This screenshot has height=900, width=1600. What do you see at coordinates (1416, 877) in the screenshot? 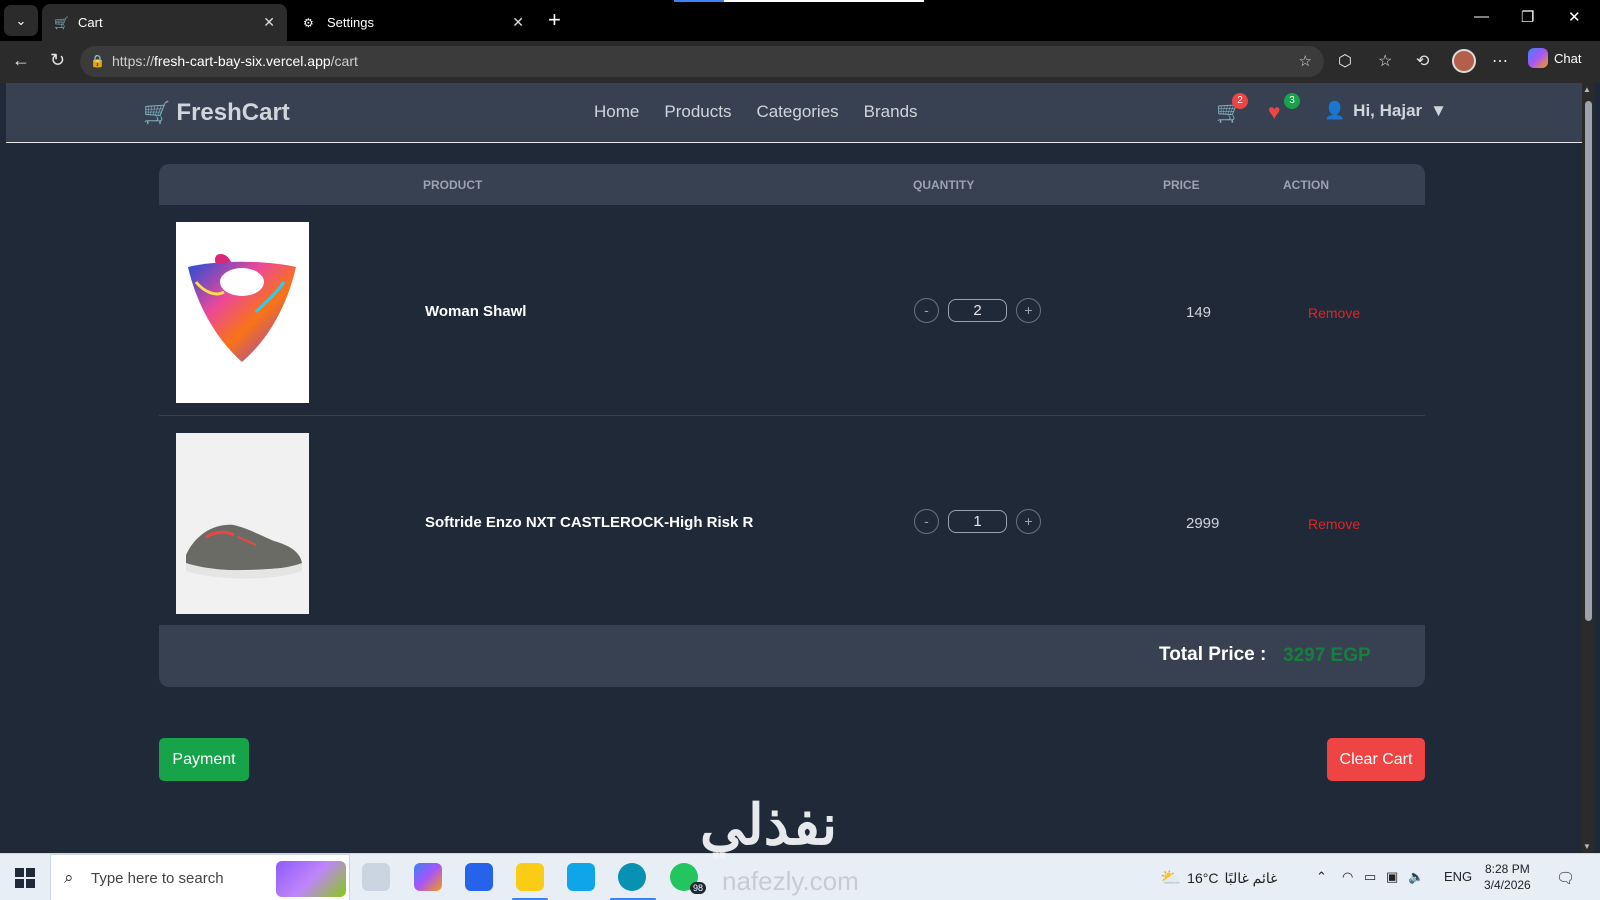
I see `volume-icon: 🔈` at bounding box center [1416, 877].